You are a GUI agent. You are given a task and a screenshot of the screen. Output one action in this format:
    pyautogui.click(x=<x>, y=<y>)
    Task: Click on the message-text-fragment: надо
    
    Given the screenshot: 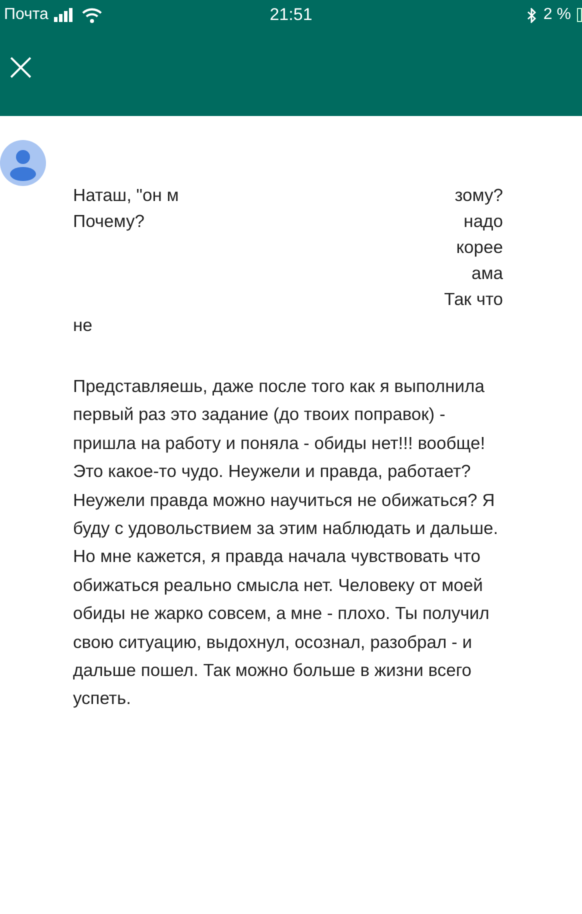 What is the action you would take?
    pyautogui.click(x=483, y=221)
    